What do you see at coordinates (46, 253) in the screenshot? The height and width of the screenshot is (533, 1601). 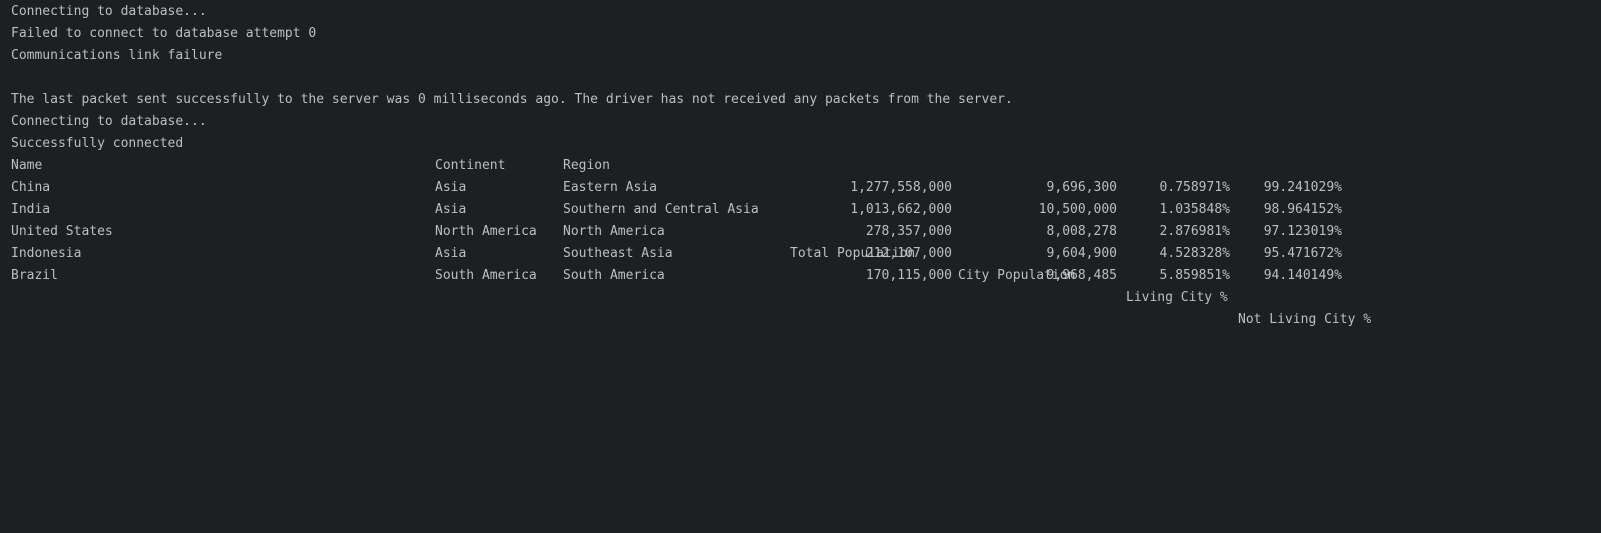 I see `cell-name: Indonesia` at bounding box center [46, 253].